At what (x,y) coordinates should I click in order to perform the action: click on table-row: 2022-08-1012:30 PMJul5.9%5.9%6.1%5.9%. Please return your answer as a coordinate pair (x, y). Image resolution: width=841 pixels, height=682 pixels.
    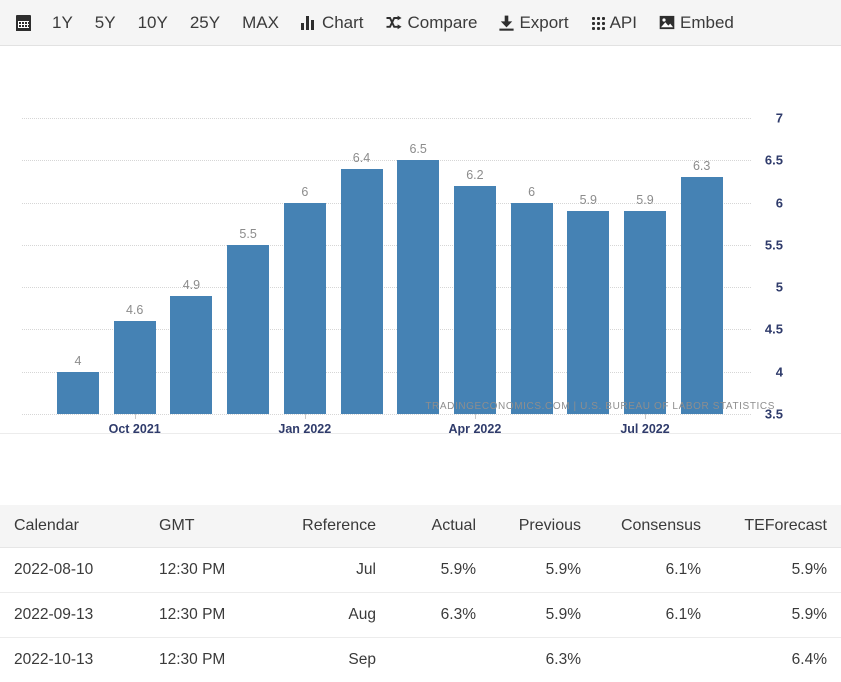
    Looking at the image, I should click on (420, 570).